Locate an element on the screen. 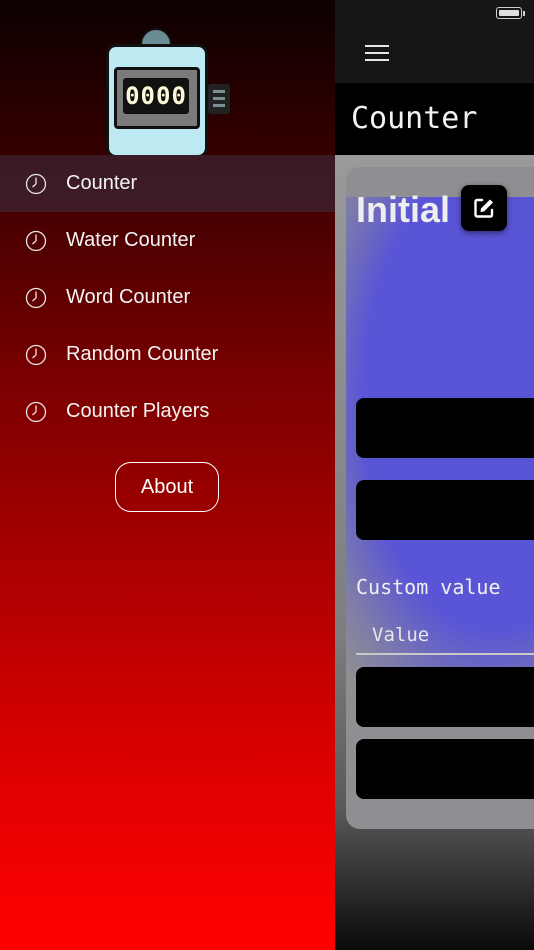  logo-digits: 0000 is located at coordinates (156, 96).